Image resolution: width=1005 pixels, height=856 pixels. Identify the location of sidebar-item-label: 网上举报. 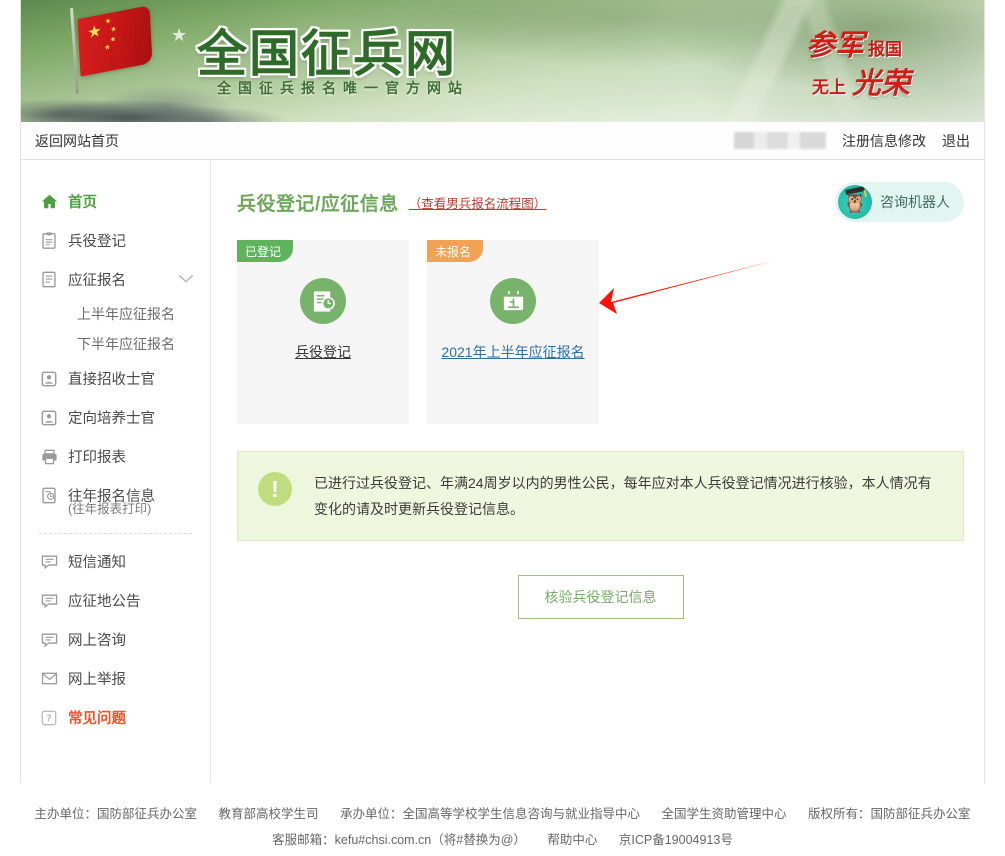
(97, 680).